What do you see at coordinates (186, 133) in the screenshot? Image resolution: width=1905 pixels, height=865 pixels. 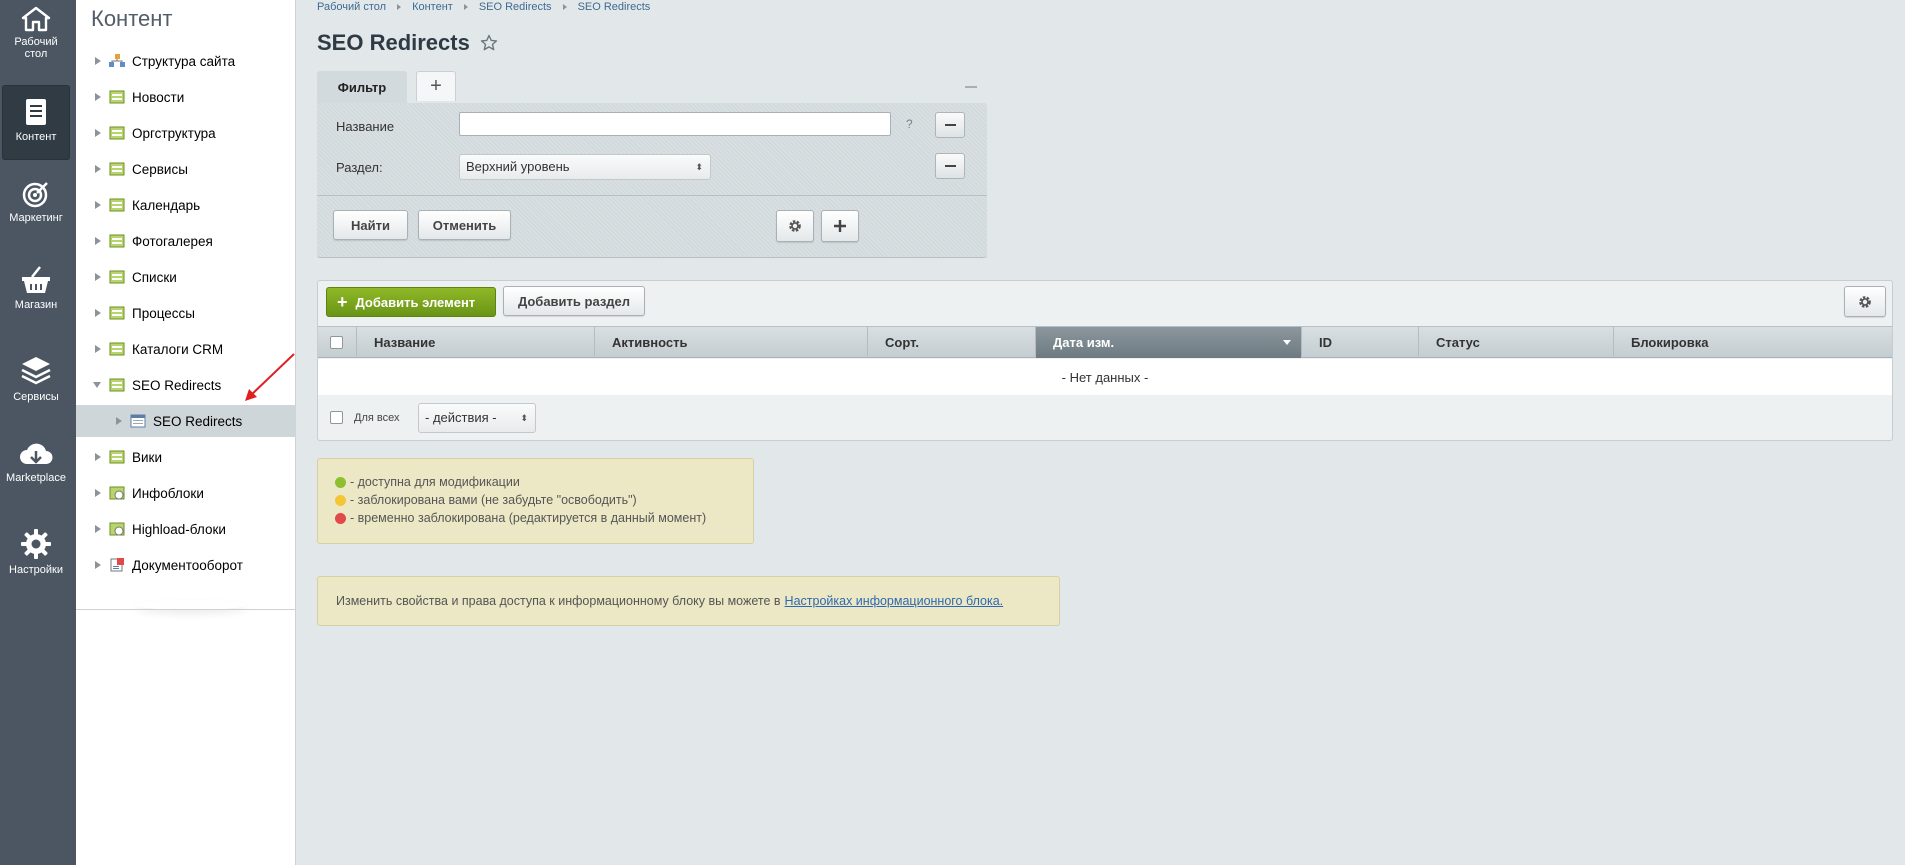 I see `tree-item-orgstructure: Оргструктура` at bounding box center [186, 133].